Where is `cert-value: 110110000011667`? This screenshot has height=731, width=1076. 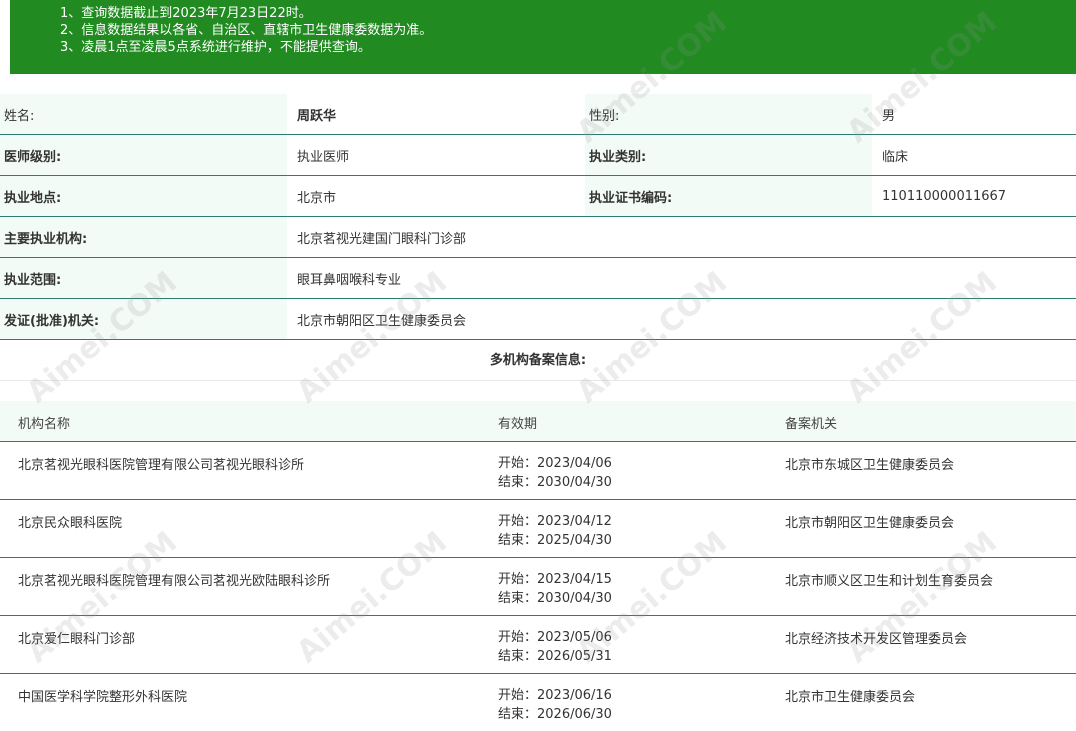 cert-value: 110110000011667 is located at coordinates (974, 196).